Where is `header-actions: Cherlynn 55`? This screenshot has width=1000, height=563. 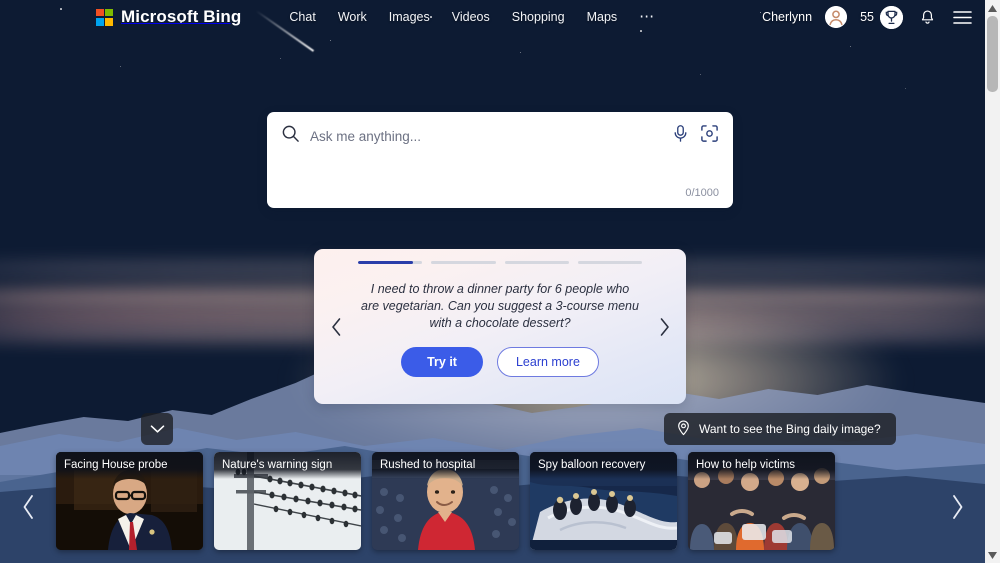
header-actions: Cherlynn 55 is located at coordinates (867, 17).